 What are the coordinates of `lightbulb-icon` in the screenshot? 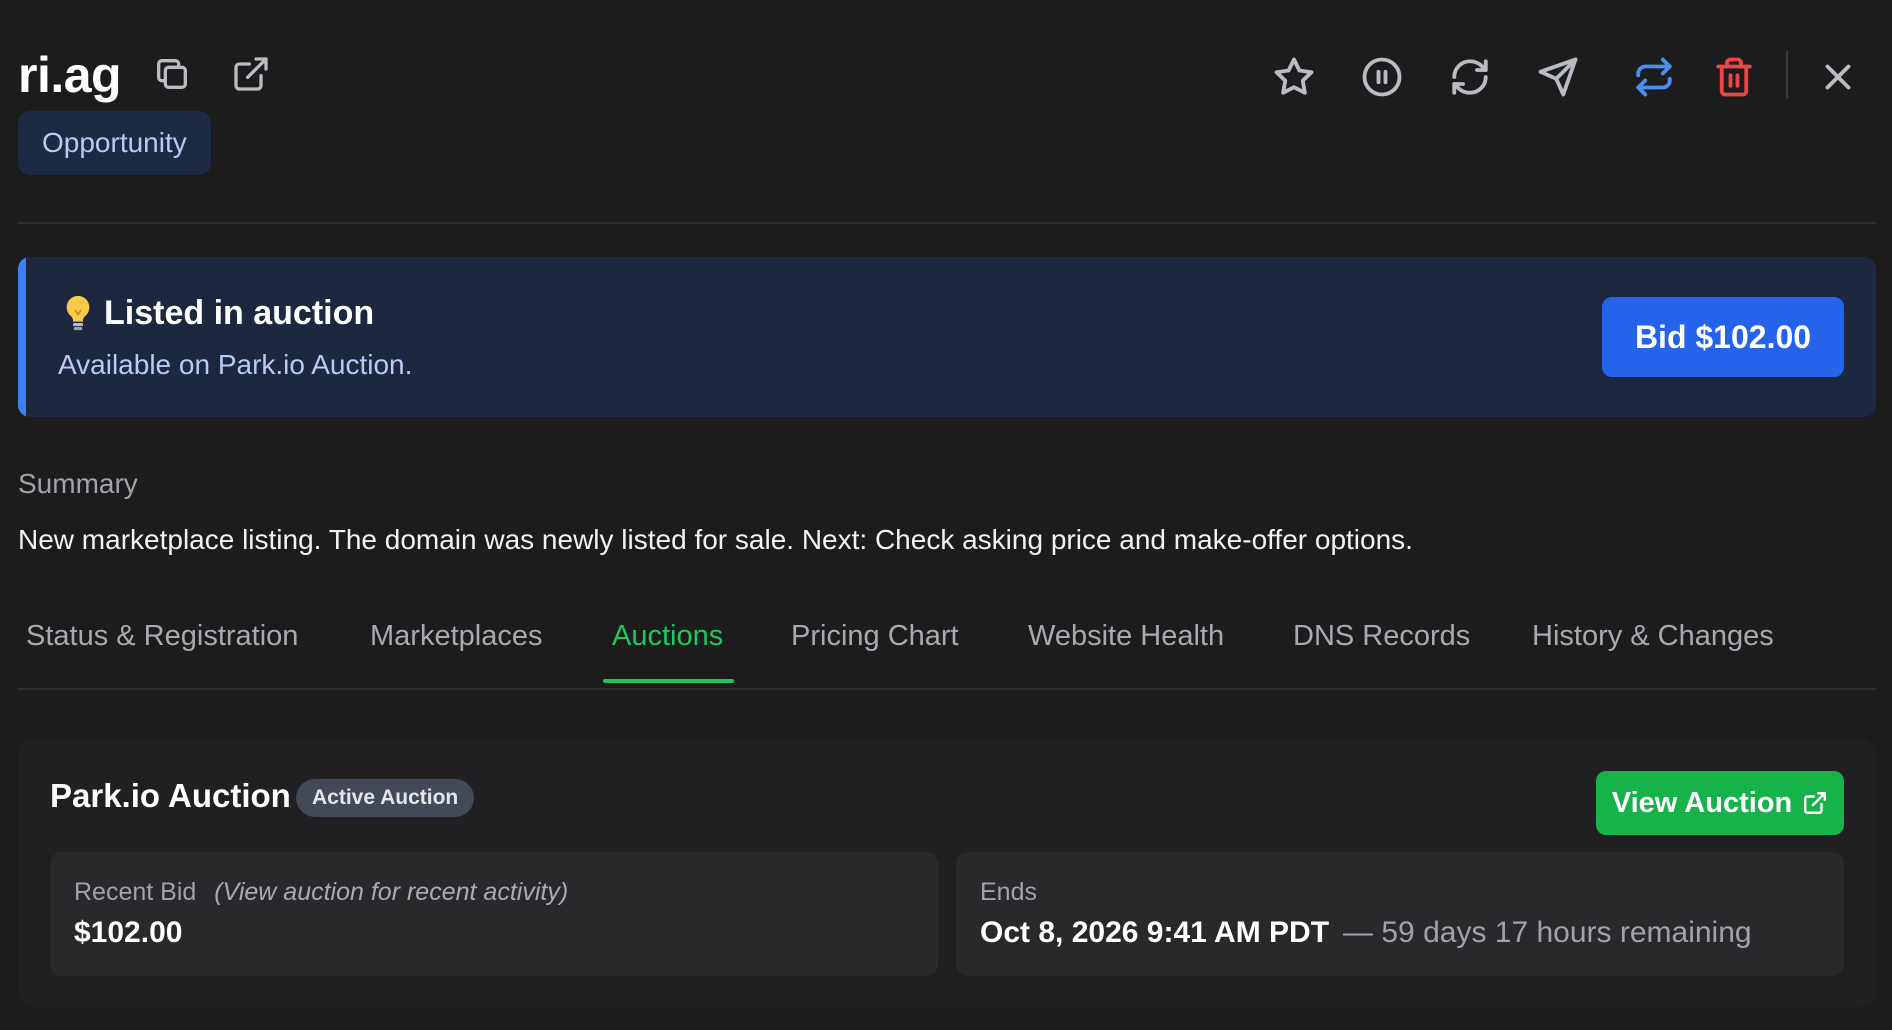 It's located at (78, 313).